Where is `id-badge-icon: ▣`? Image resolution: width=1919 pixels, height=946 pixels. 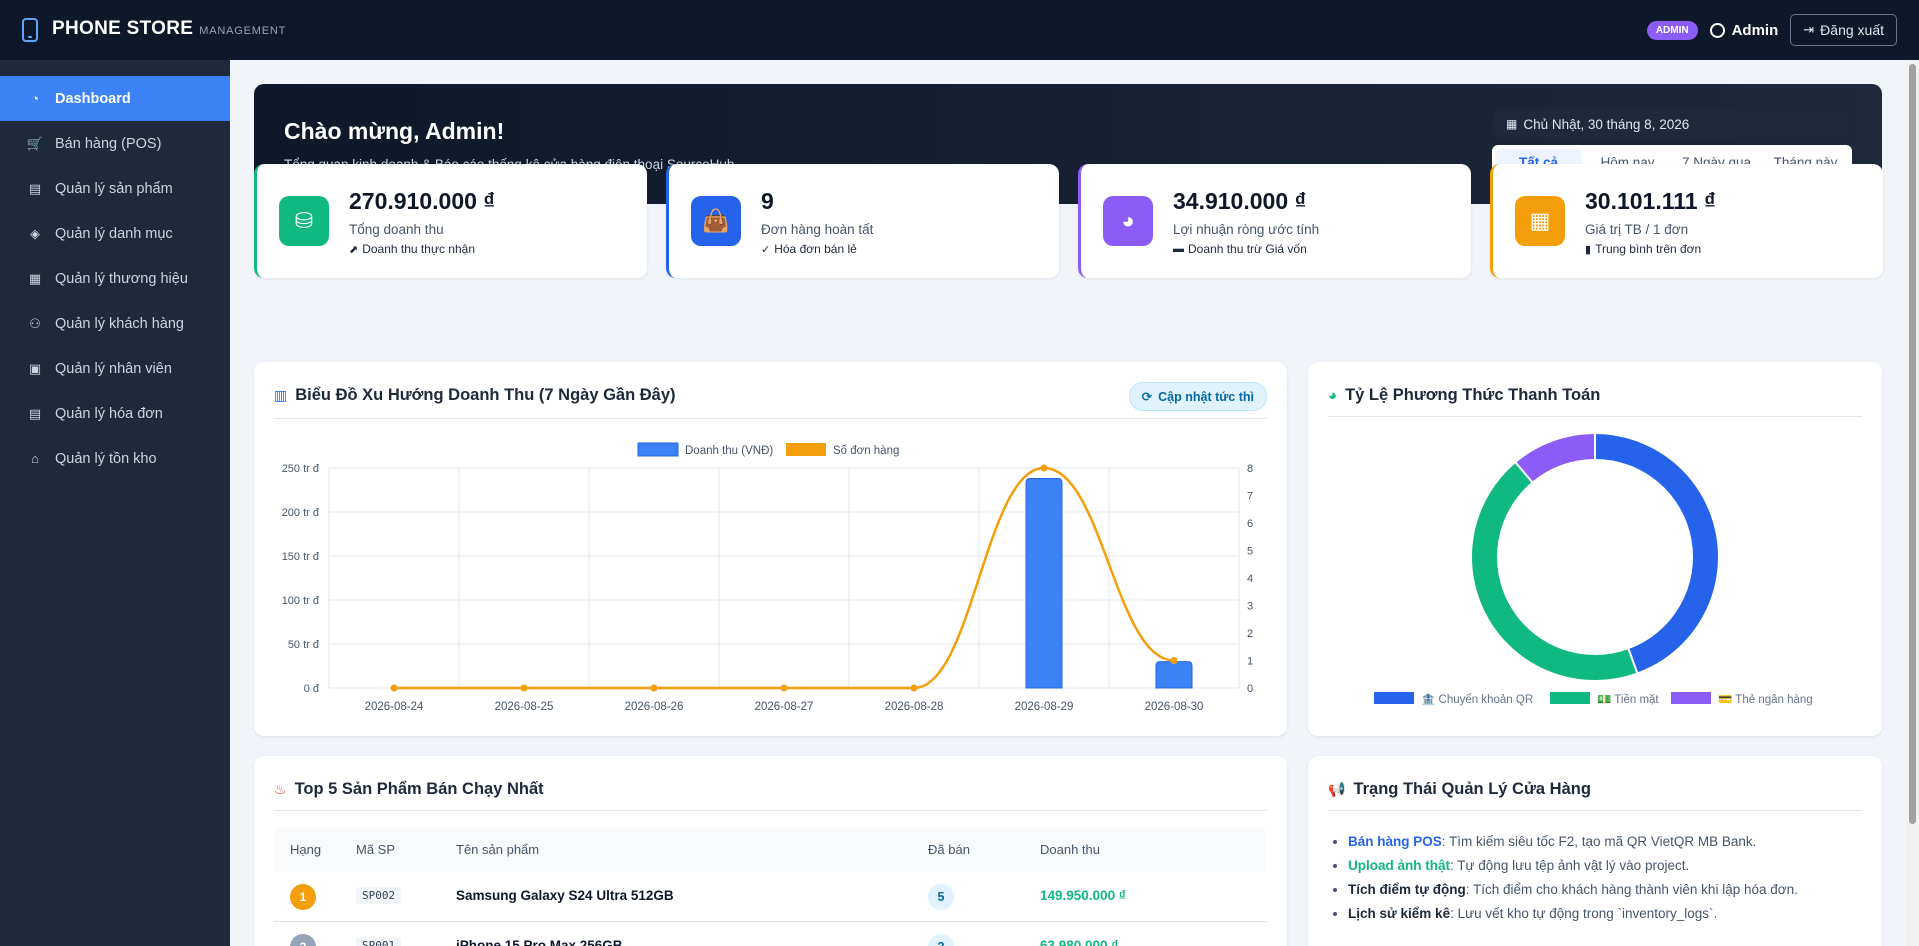 id-badge-icon: ▣ is located at coordinates (35, 368).